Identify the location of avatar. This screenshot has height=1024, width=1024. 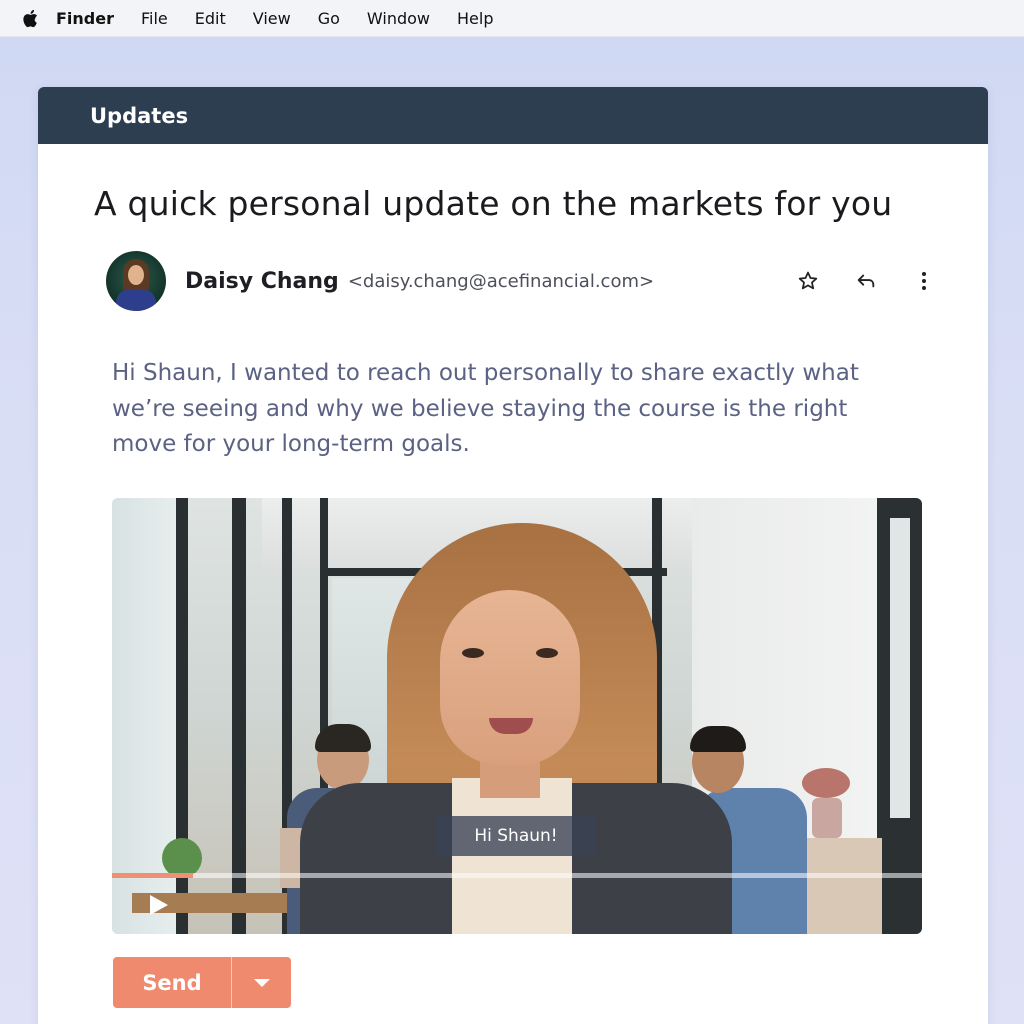
(136, 281).